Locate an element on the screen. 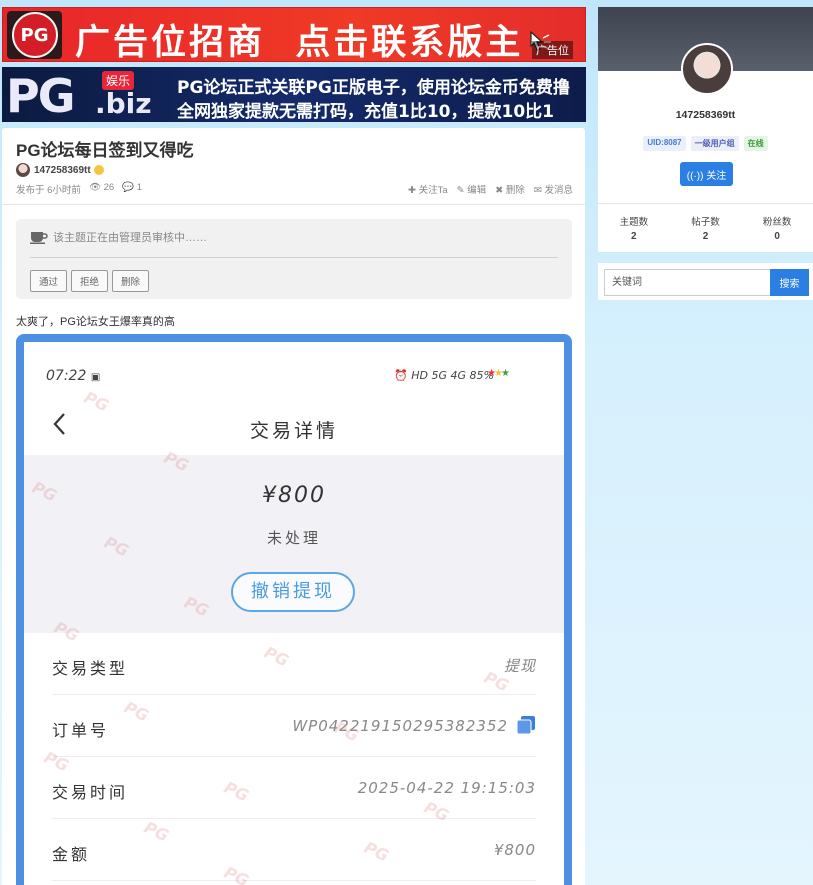  search-button: 搜索 is located at coordinates (789, 282).